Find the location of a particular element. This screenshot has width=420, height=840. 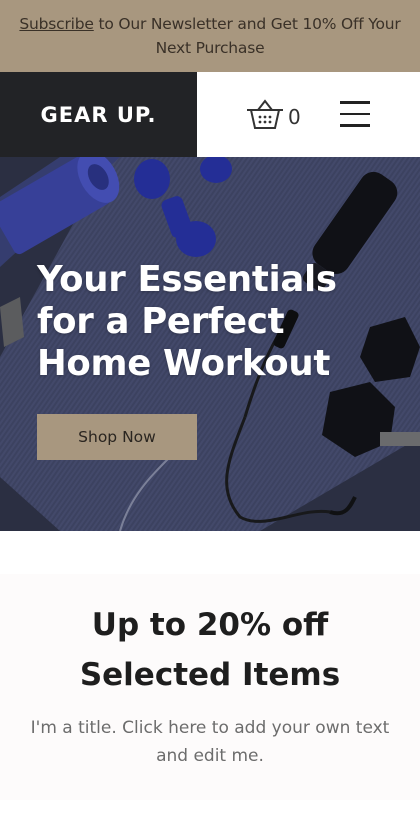

section-spacer is located at coordinates (210, 552).